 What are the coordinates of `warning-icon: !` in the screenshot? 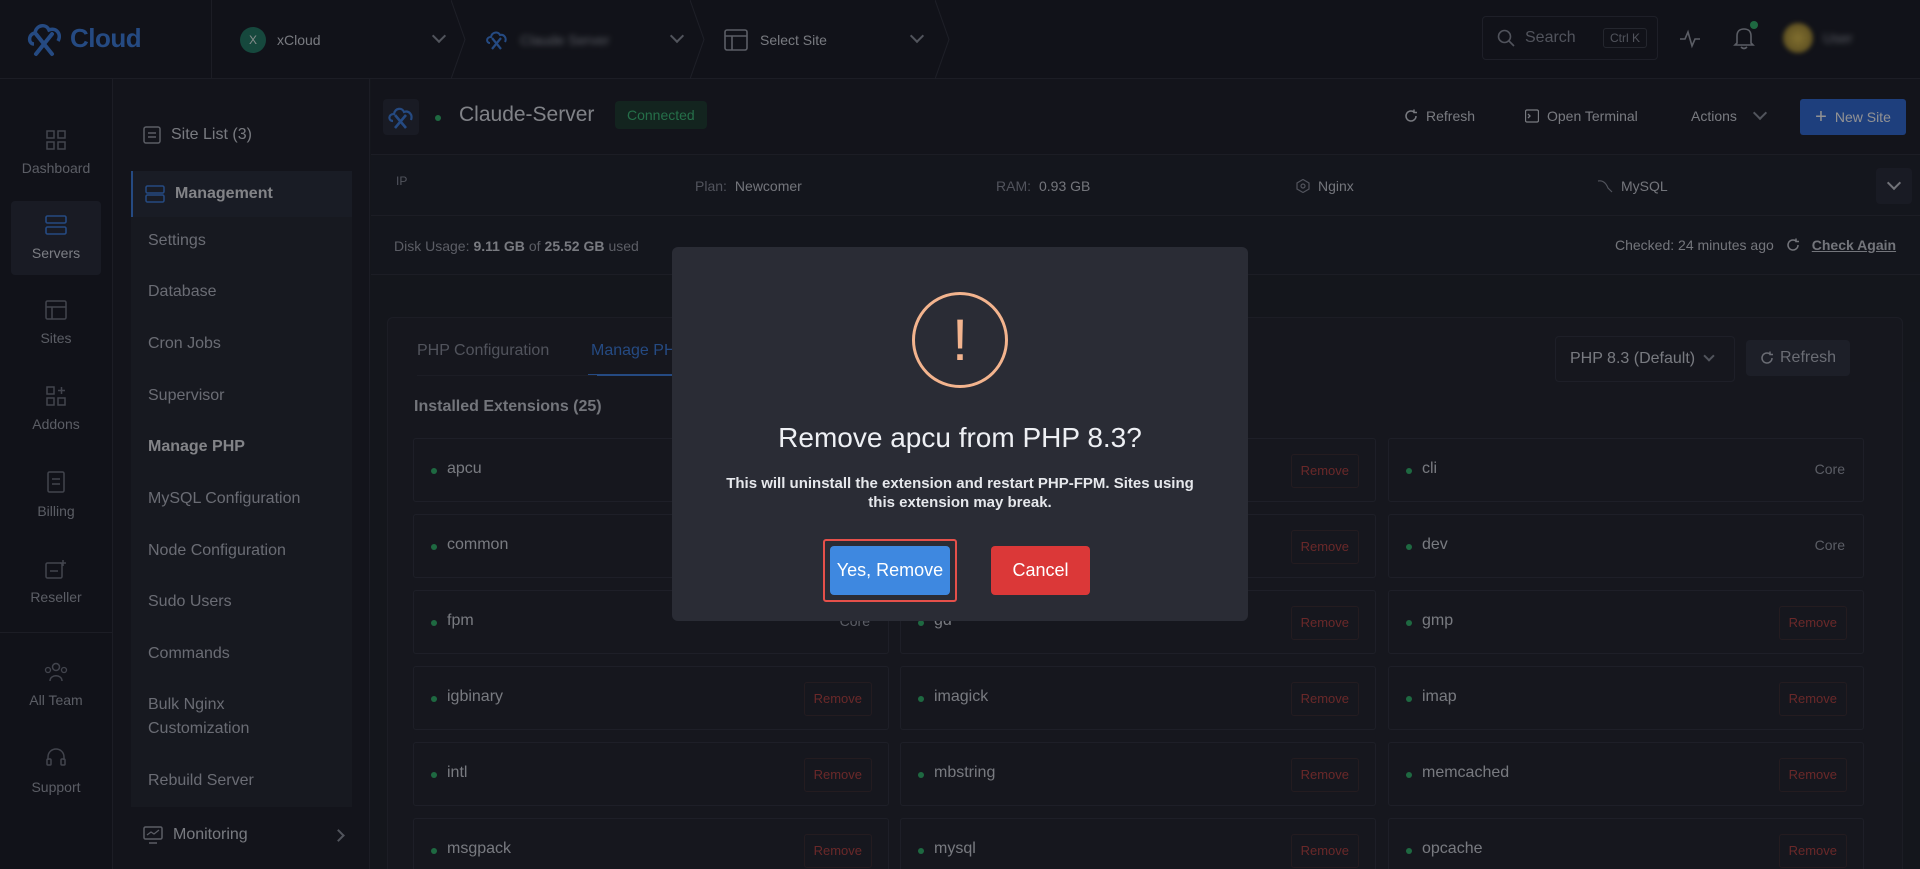 It's located at (960, 340).